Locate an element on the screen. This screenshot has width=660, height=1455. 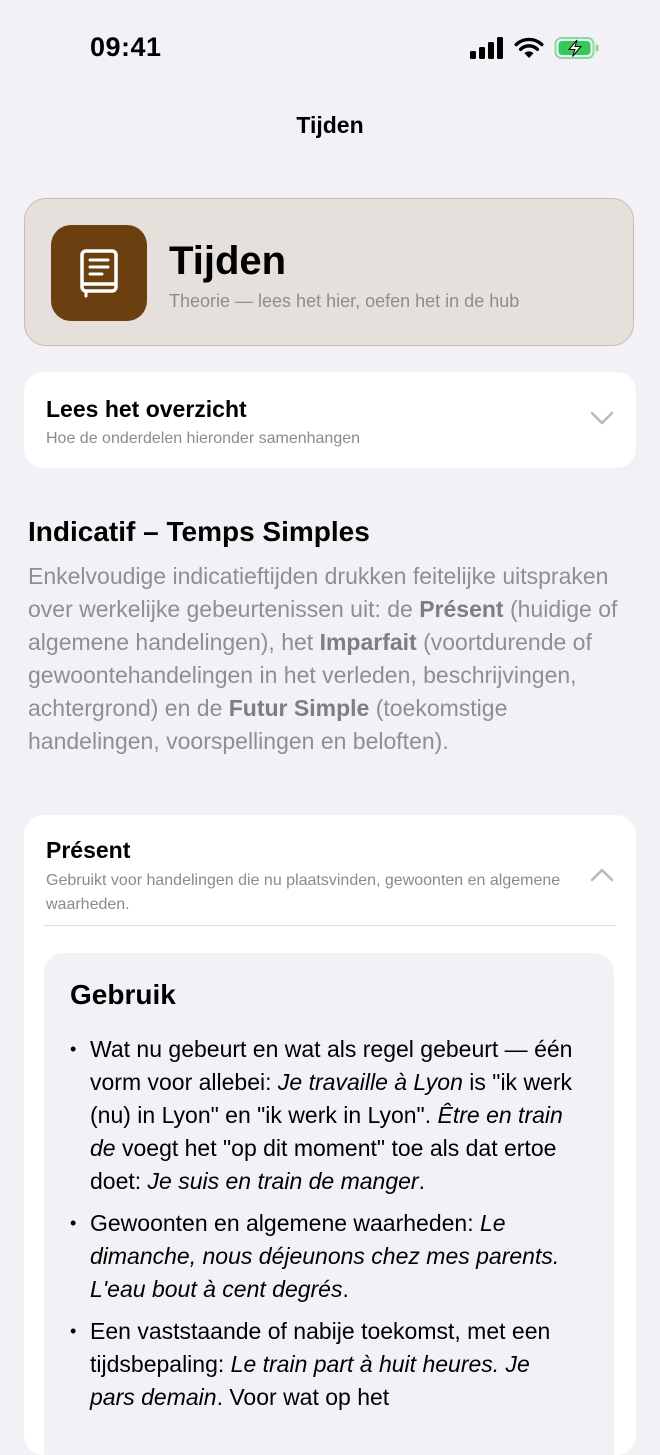
status-bar: 09:41 is located at coordinates (330, 48).